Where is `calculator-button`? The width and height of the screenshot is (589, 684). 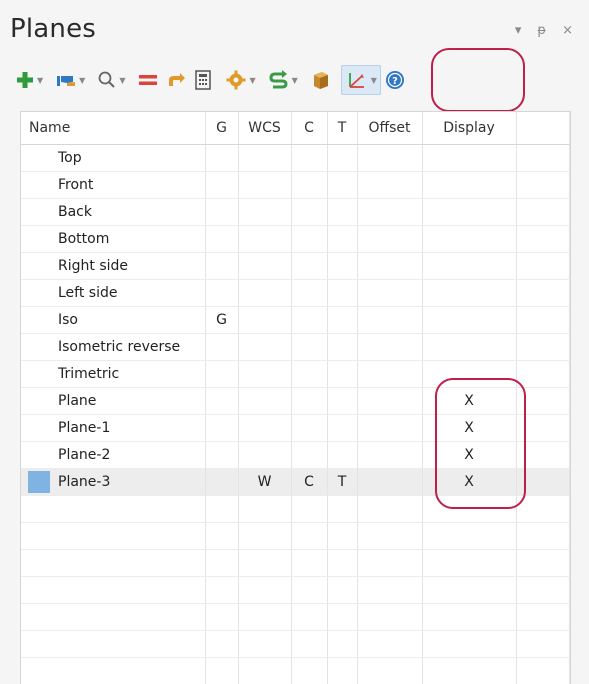
calculator-button is located at coordinates (203, 80).